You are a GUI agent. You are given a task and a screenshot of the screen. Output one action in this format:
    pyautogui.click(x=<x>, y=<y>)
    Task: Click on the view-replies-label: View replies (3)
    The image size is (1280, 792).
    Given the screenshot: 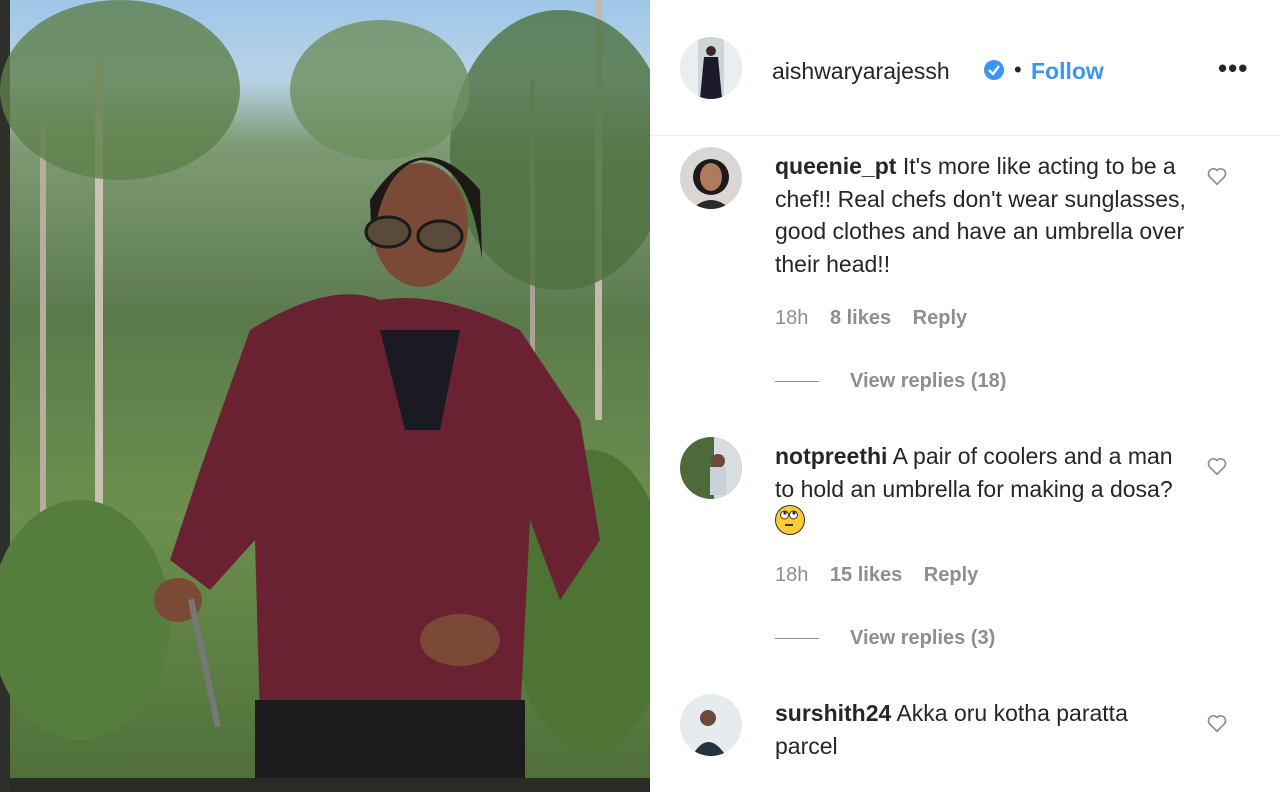 What is the action you would take?
    pyautogui.click(x=923, y=638)
    